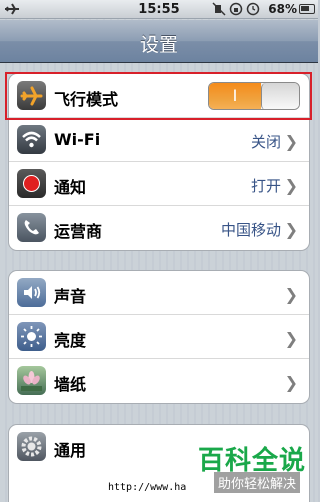 The image size is (320, 502). I want to click on navigation-bar: 设置, so click(159, 41).